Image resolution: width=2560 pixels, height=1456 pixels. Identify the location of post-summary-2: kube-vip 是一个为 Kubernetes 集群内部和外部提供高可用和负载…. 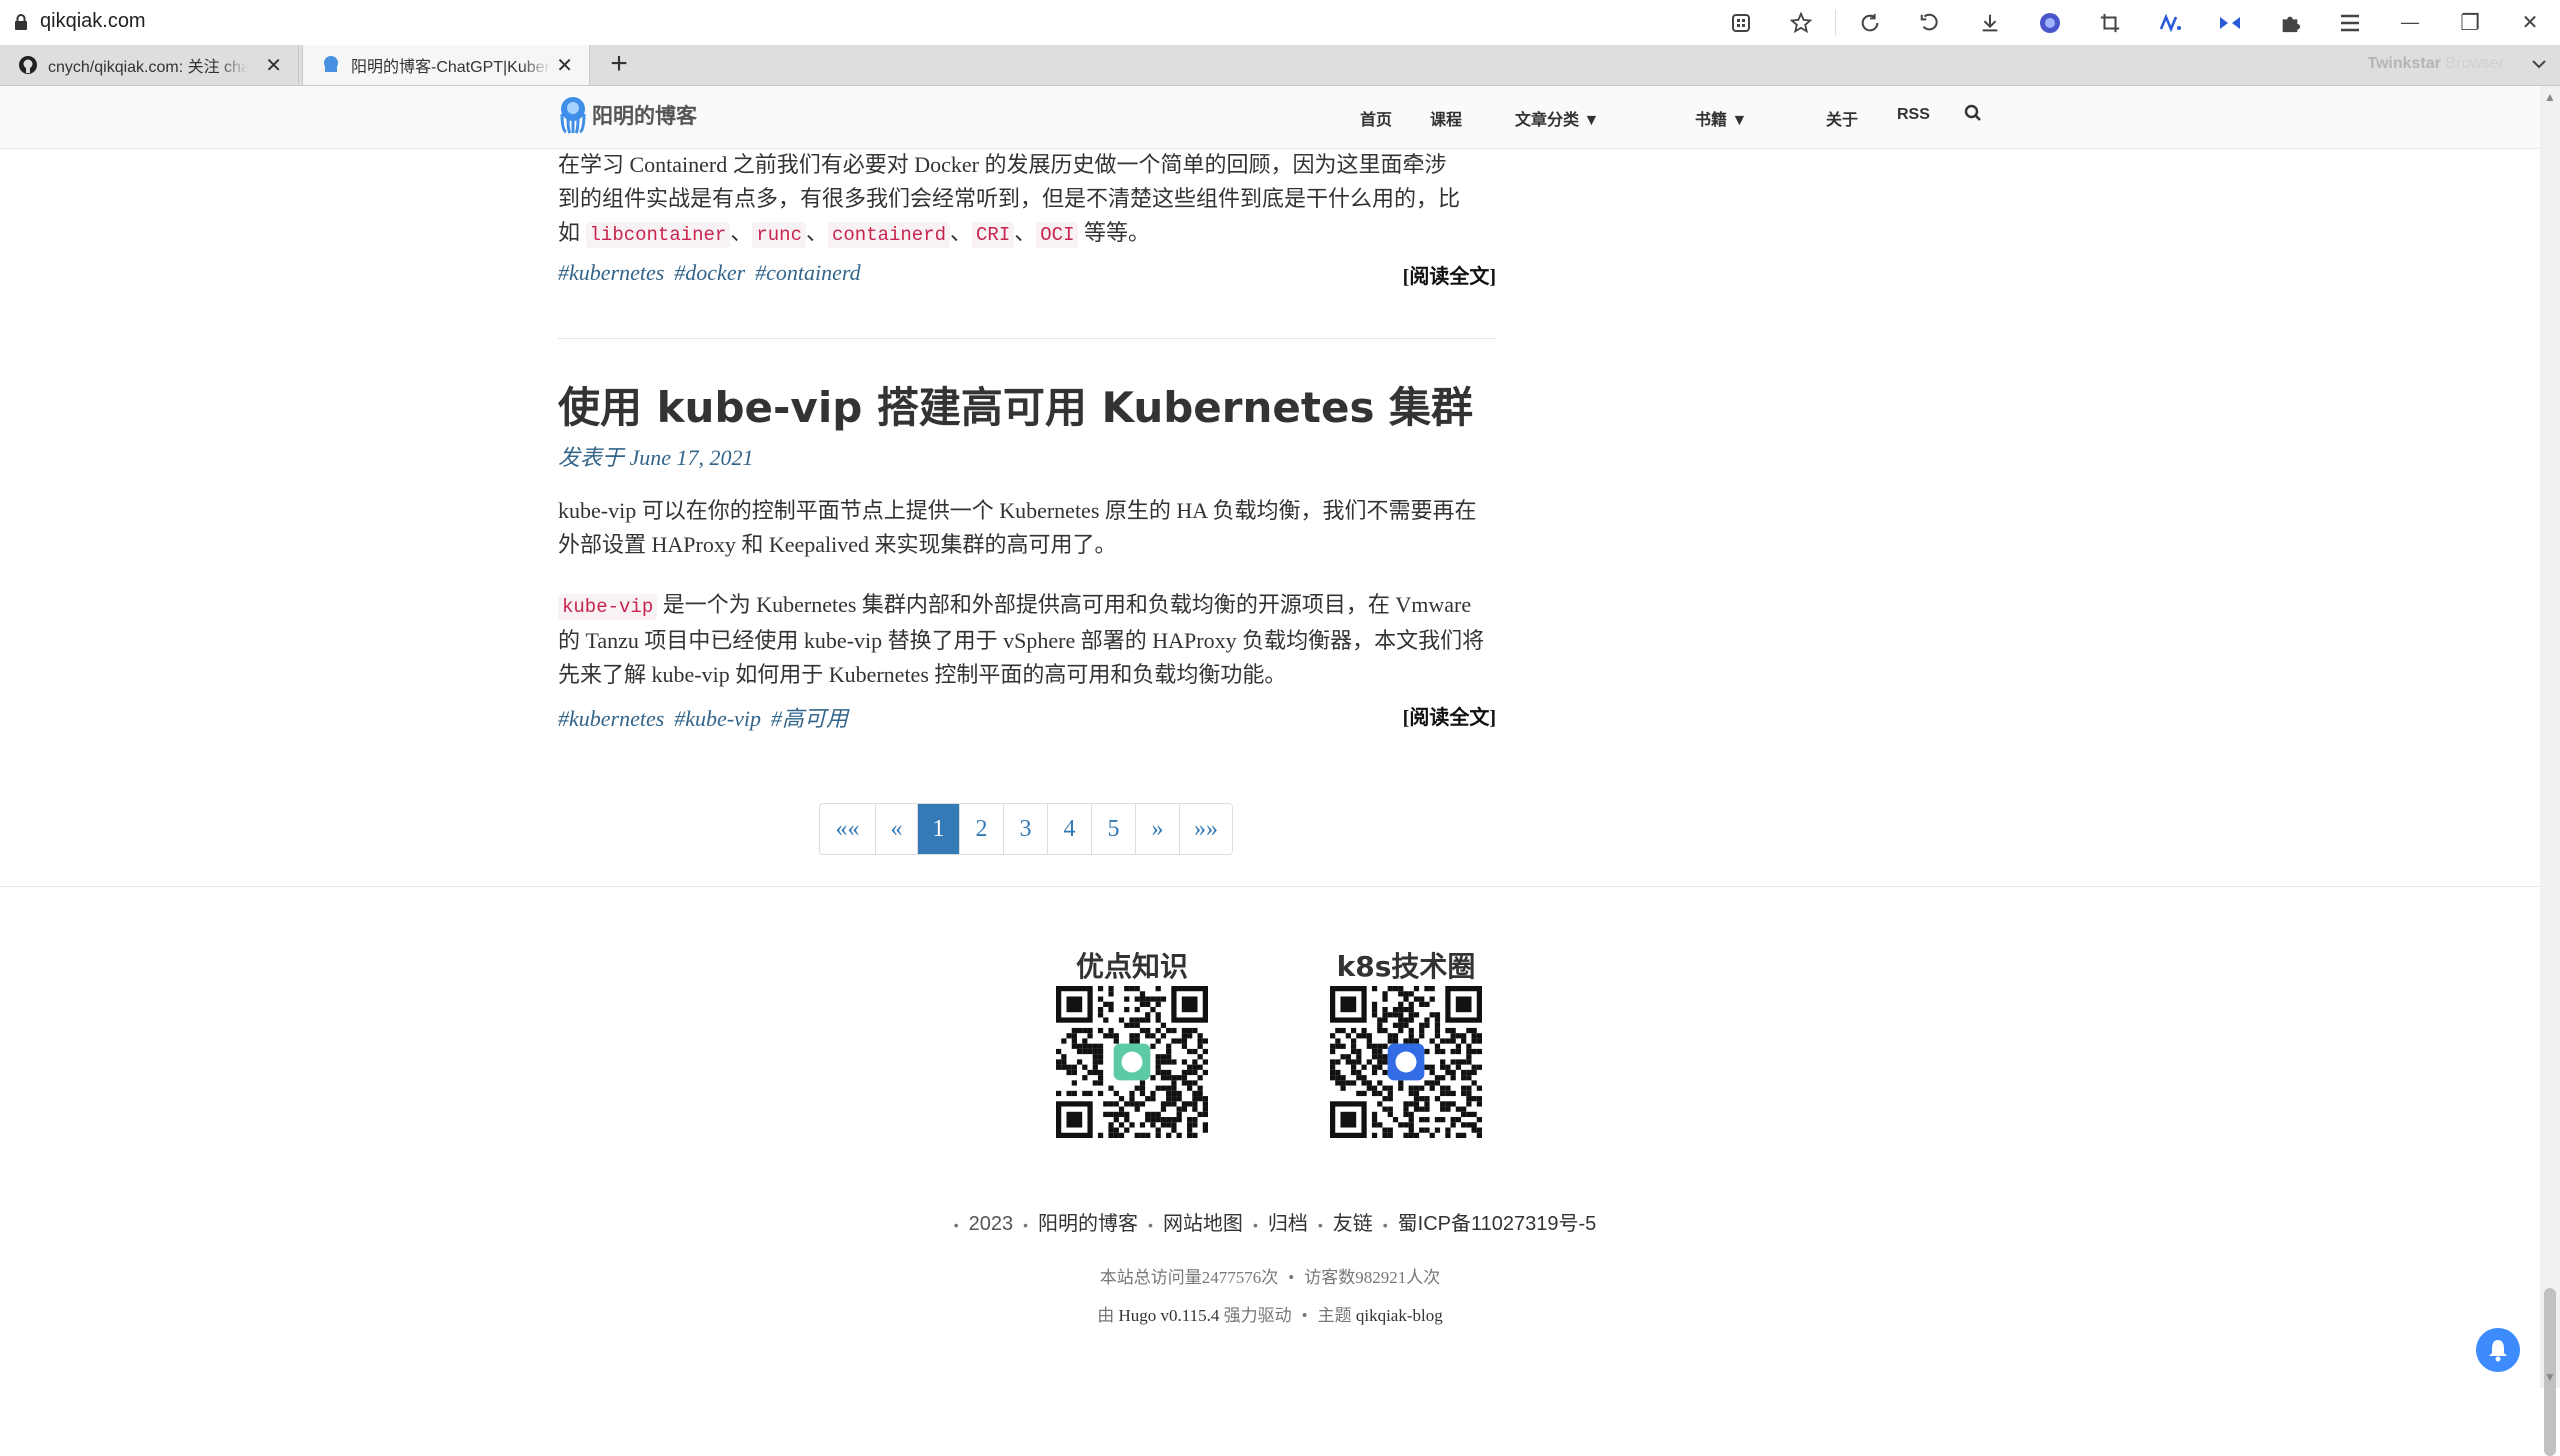
(1021, 639).